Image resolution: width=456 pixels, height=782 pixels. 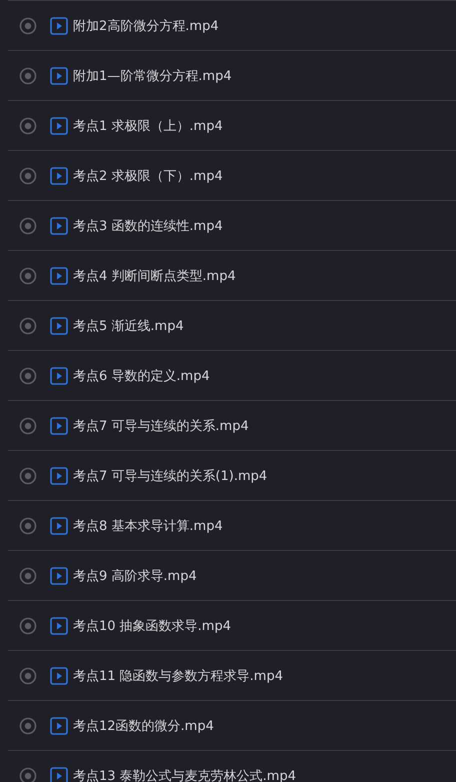 What do you see at coordinates (148, 125) in the screenshot?
I see `file-name: 考点1 求极限（上）.mp4` at bounding box center [148, 125].